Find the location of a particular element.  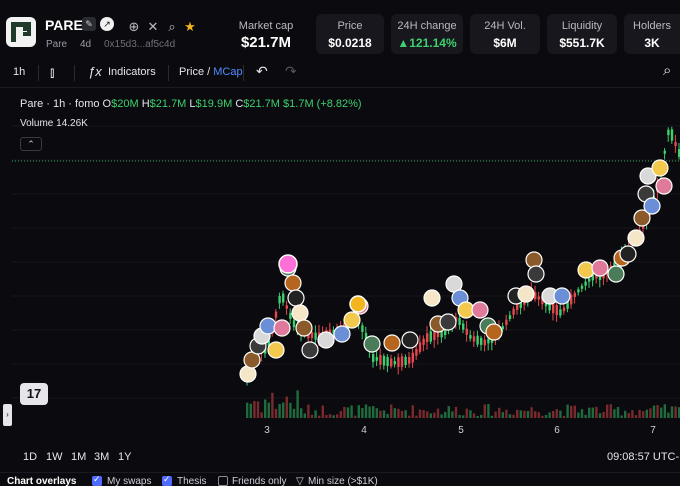

friends-only-label: Friends only is located at coordinates (259, 481).